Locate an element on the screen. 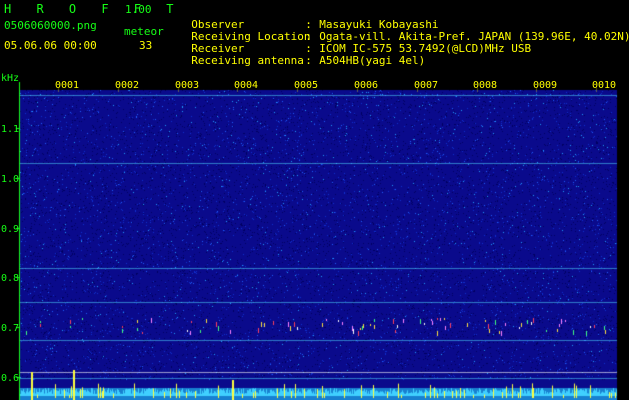 This screenshot has height=400, width=629. minute-label: 0008 is located at coordinates (485, 85).